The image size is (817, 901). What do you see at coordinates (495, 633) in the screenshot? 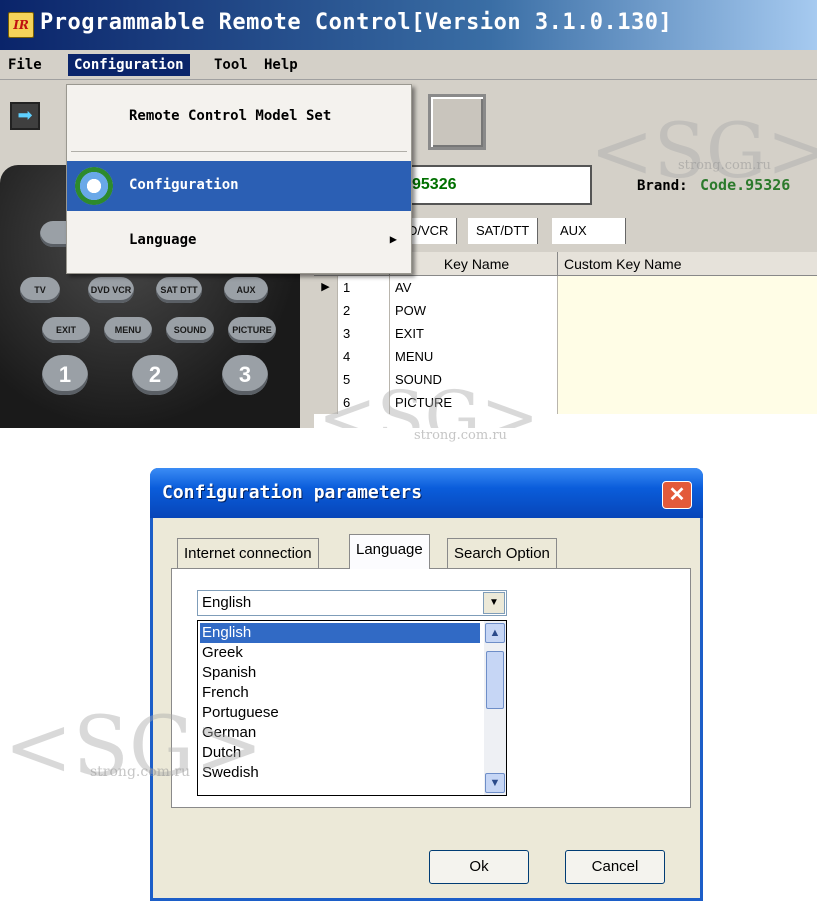
I see `scroll-up-icon: ▲` at bounding box center [495, 633].